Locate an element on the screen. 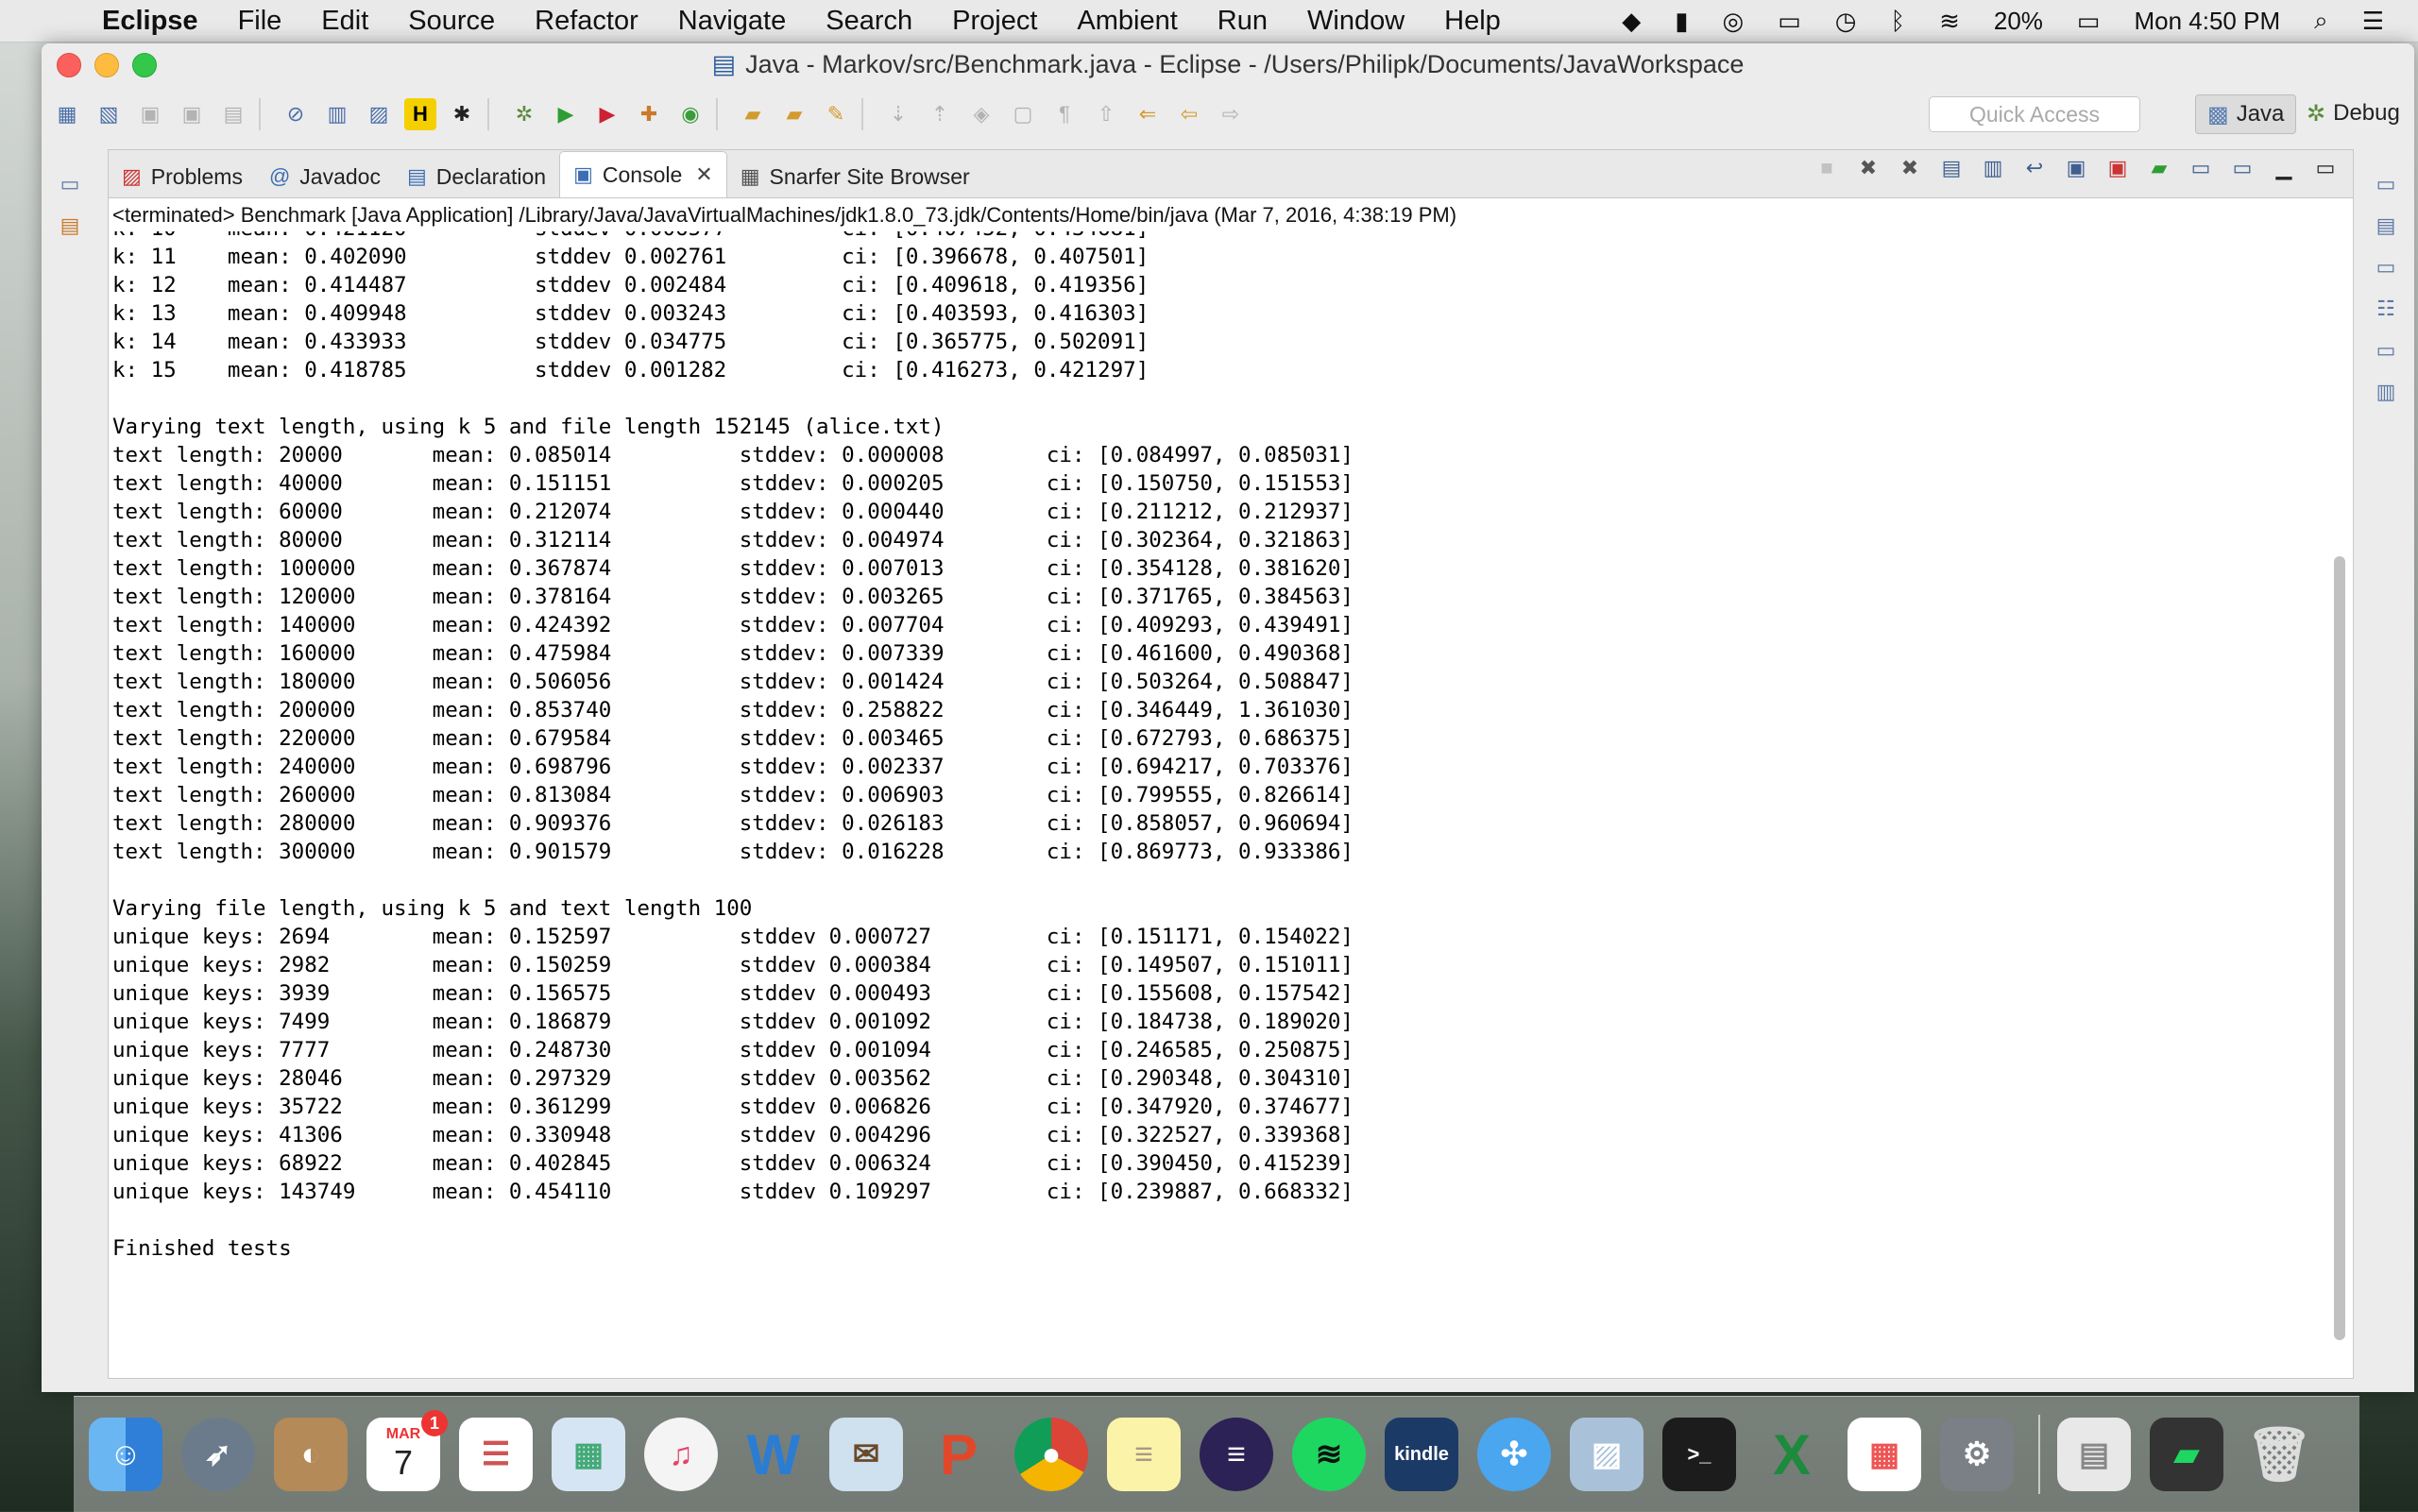 This screenshot has width=2418, height=1512. prev-annotation-icon: ⇡ is located at coordinates (940, 114).